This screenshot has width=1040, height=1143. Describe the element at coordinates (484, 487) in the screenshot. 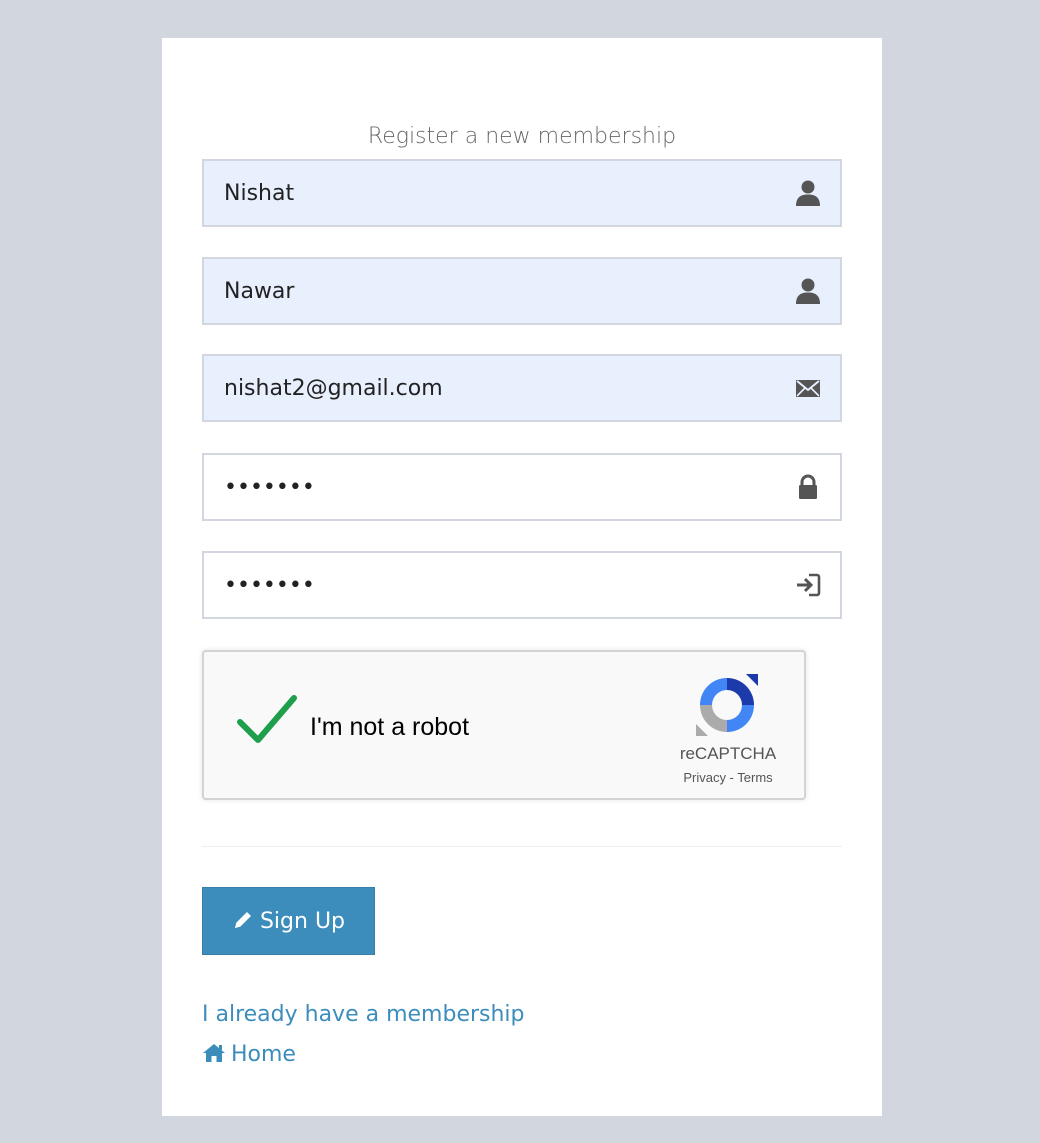

I see `password-input` at that location.